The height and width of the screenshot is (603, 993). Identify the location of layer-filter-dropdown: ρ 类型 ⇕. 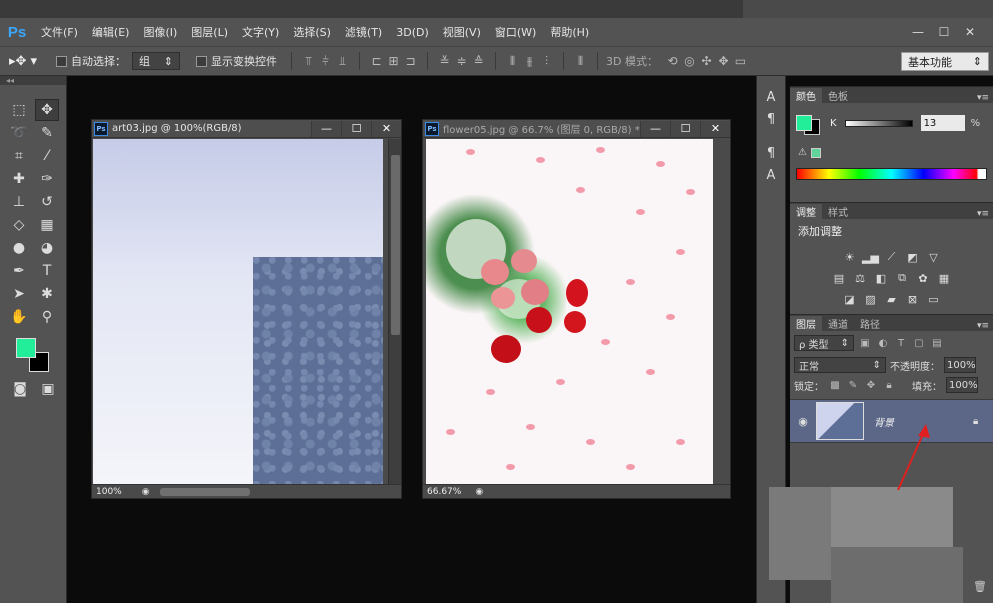
(824, 343).